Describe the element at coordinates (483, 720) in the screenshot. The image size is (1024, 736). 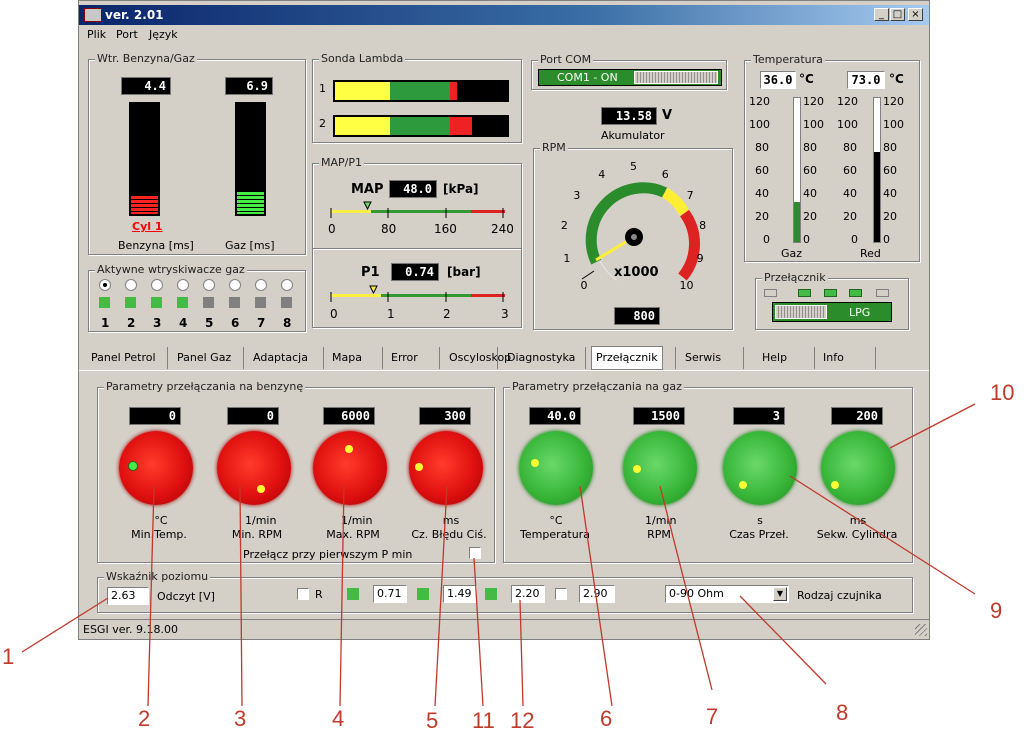
I see `callout-11: 11` at that location.